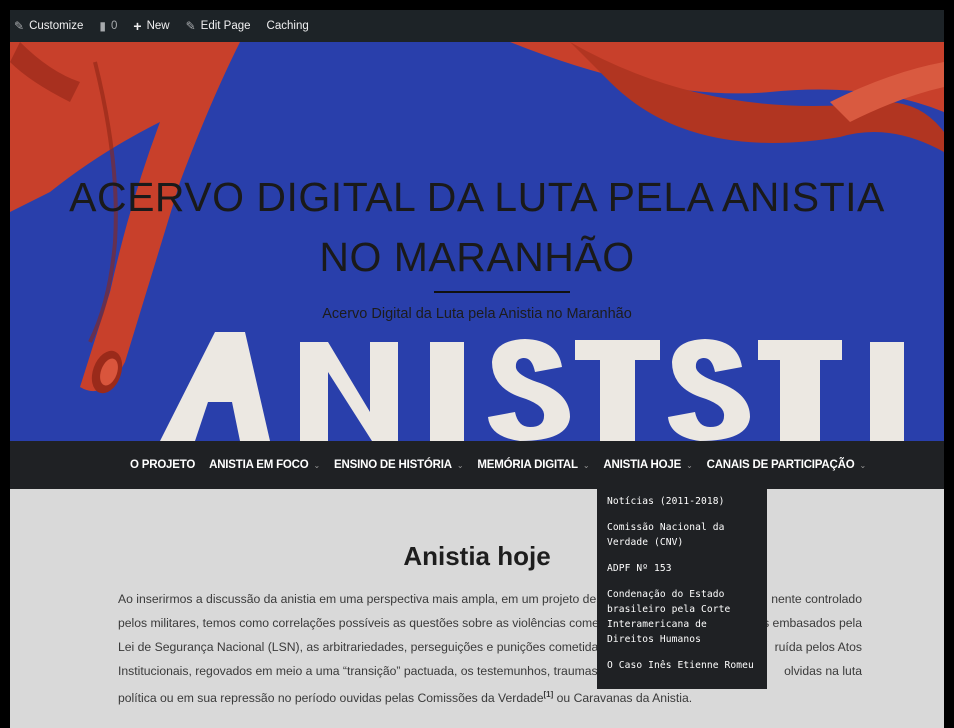  I want to click on line-text-end: olvidas na luta, so click(823, 671).